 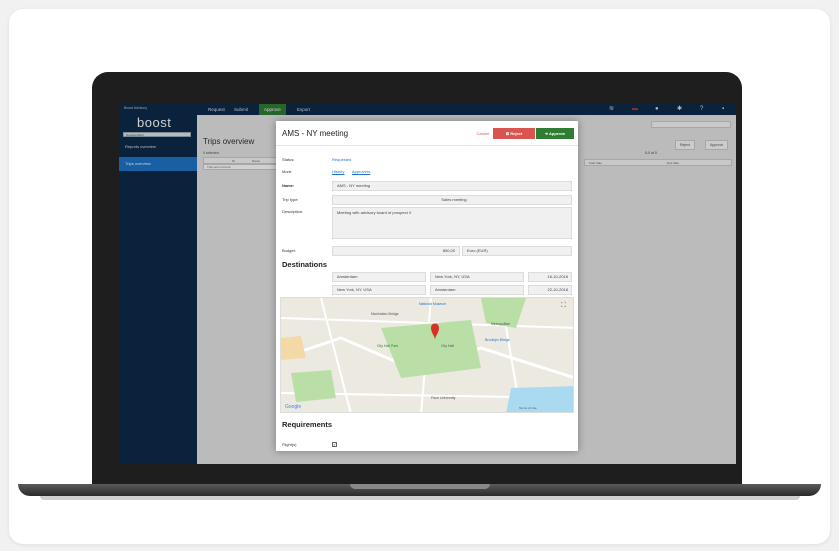 I want to click on modal-actions: Cancel ⊠ Reject ➜ Approve, so click(x=509, y=133).